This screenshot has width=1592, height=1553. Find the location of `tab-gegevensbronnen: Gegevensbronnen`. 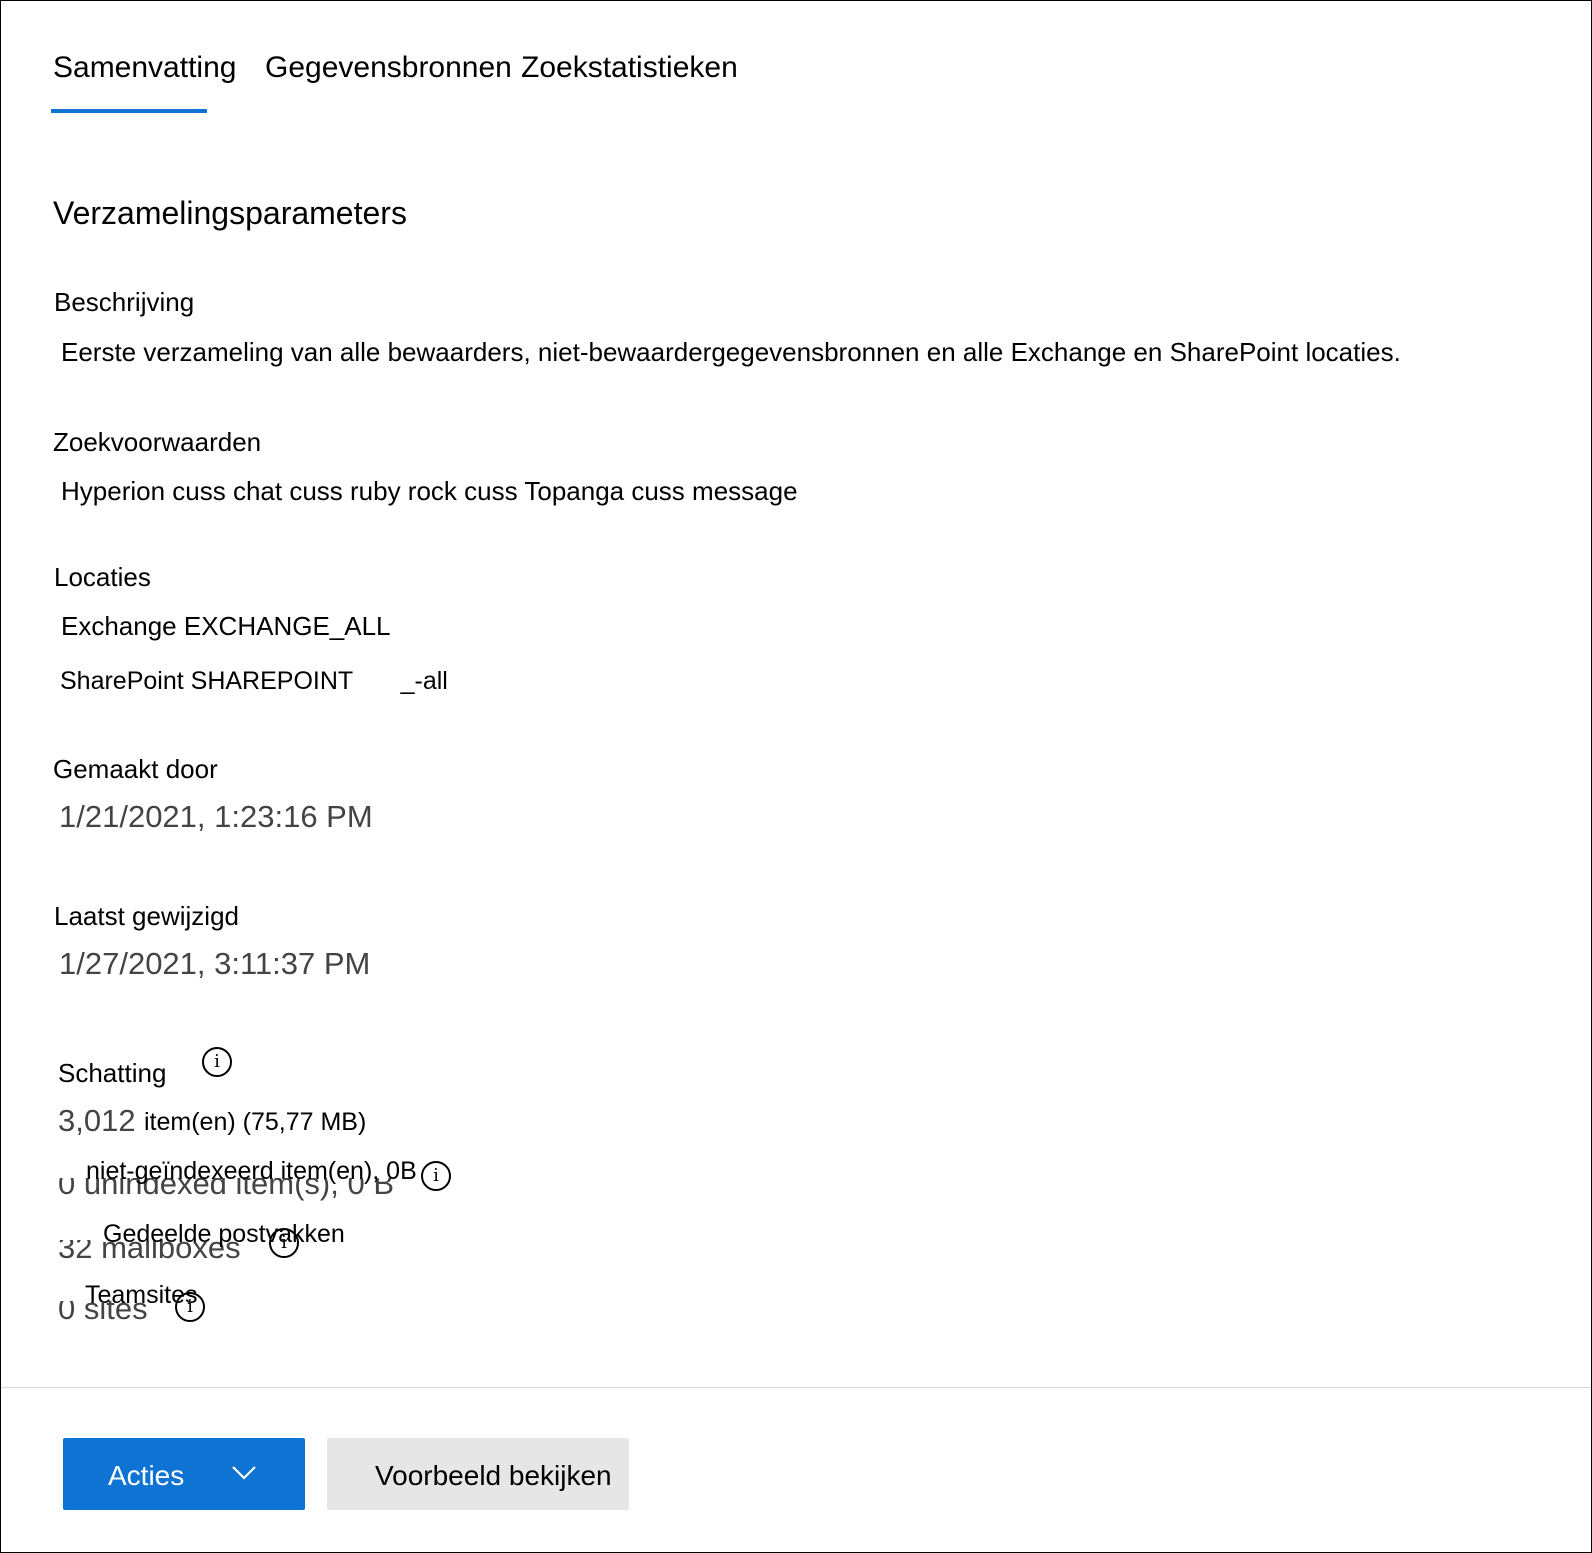

tab-gegevensbronnen: Gegevensbronnen is located at coordinates (388, 68).